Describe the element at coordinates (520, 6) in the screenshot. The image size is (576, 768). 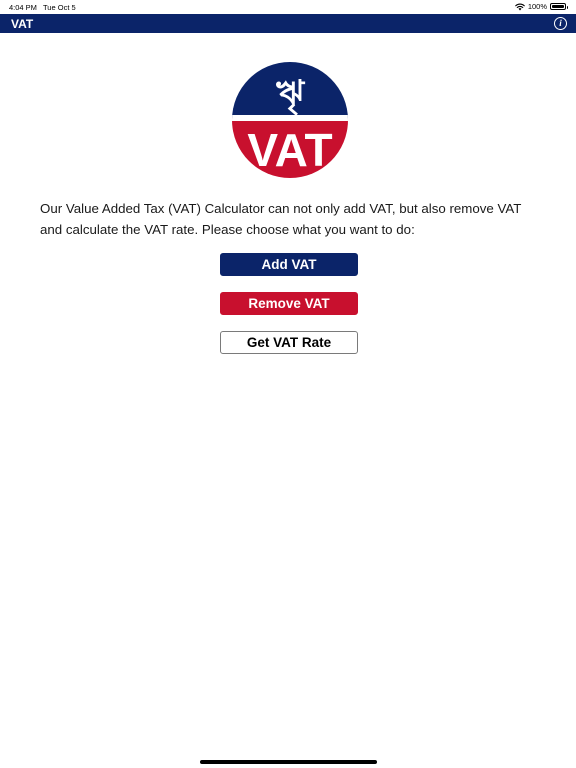
I see `wifi-icon` at that location.